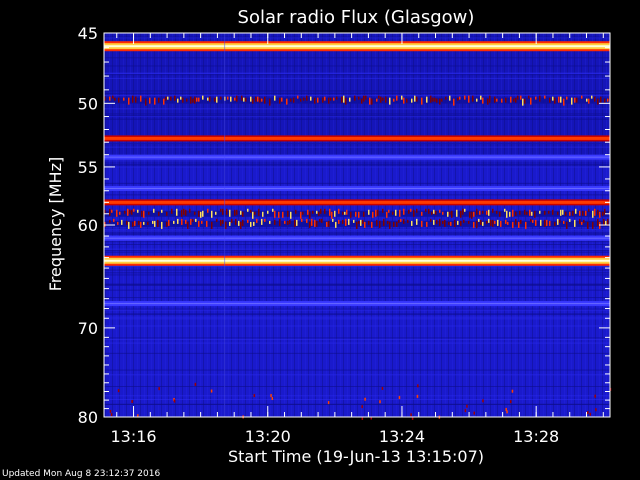 The image size is (640, 480). What do you see at coordinates (88, 33) in the screenshot?
I see `y-tick-label: 45` at bounding box center [88, 33].